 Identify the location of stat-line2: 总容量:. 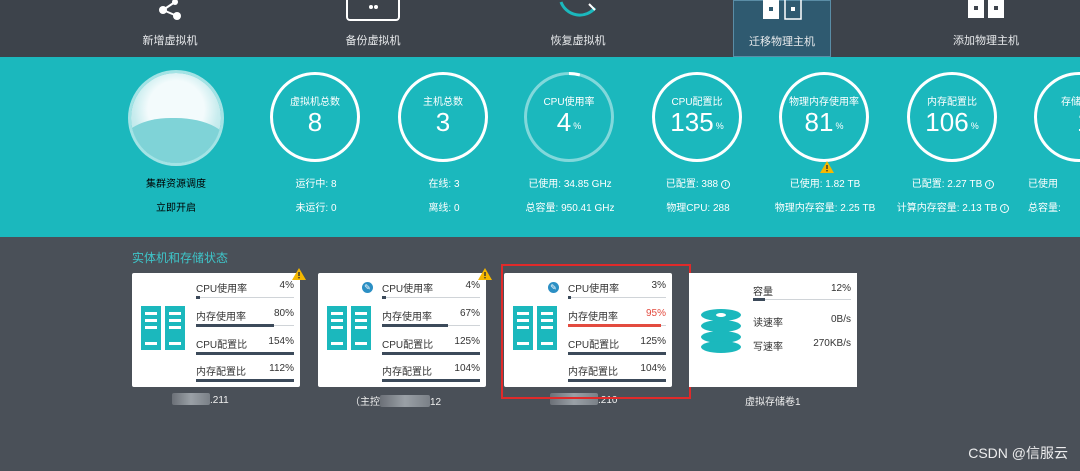
(1044, 208).